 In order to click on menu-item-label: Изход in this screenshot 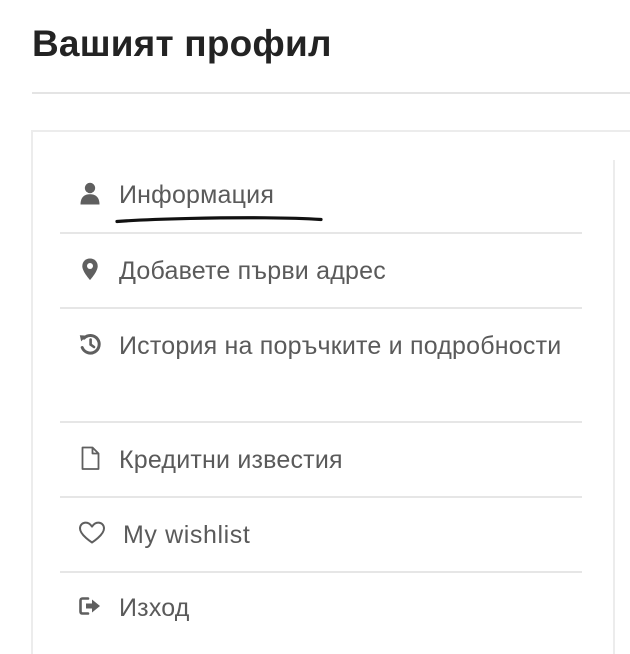, I will do `click(154, 608)`.